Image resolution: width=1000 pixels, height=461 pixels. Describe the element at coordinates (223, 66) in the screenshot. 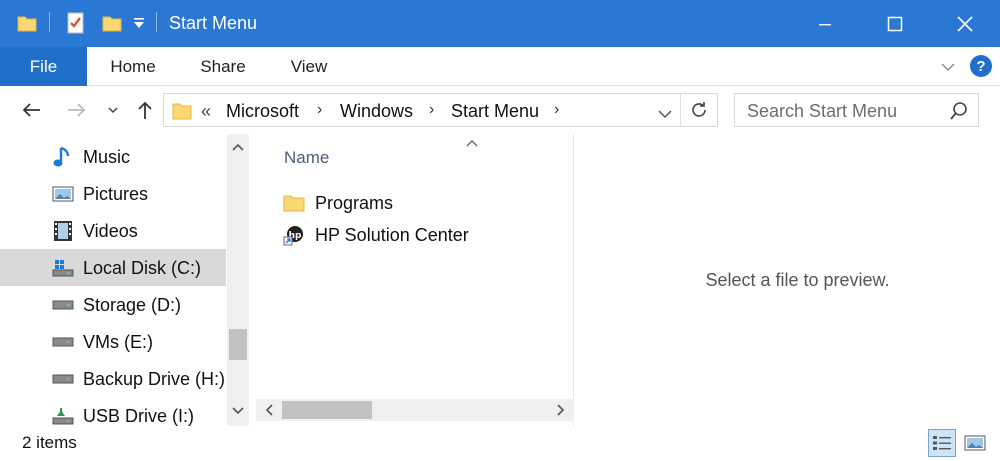

I see `tab-share: Share` at that location.